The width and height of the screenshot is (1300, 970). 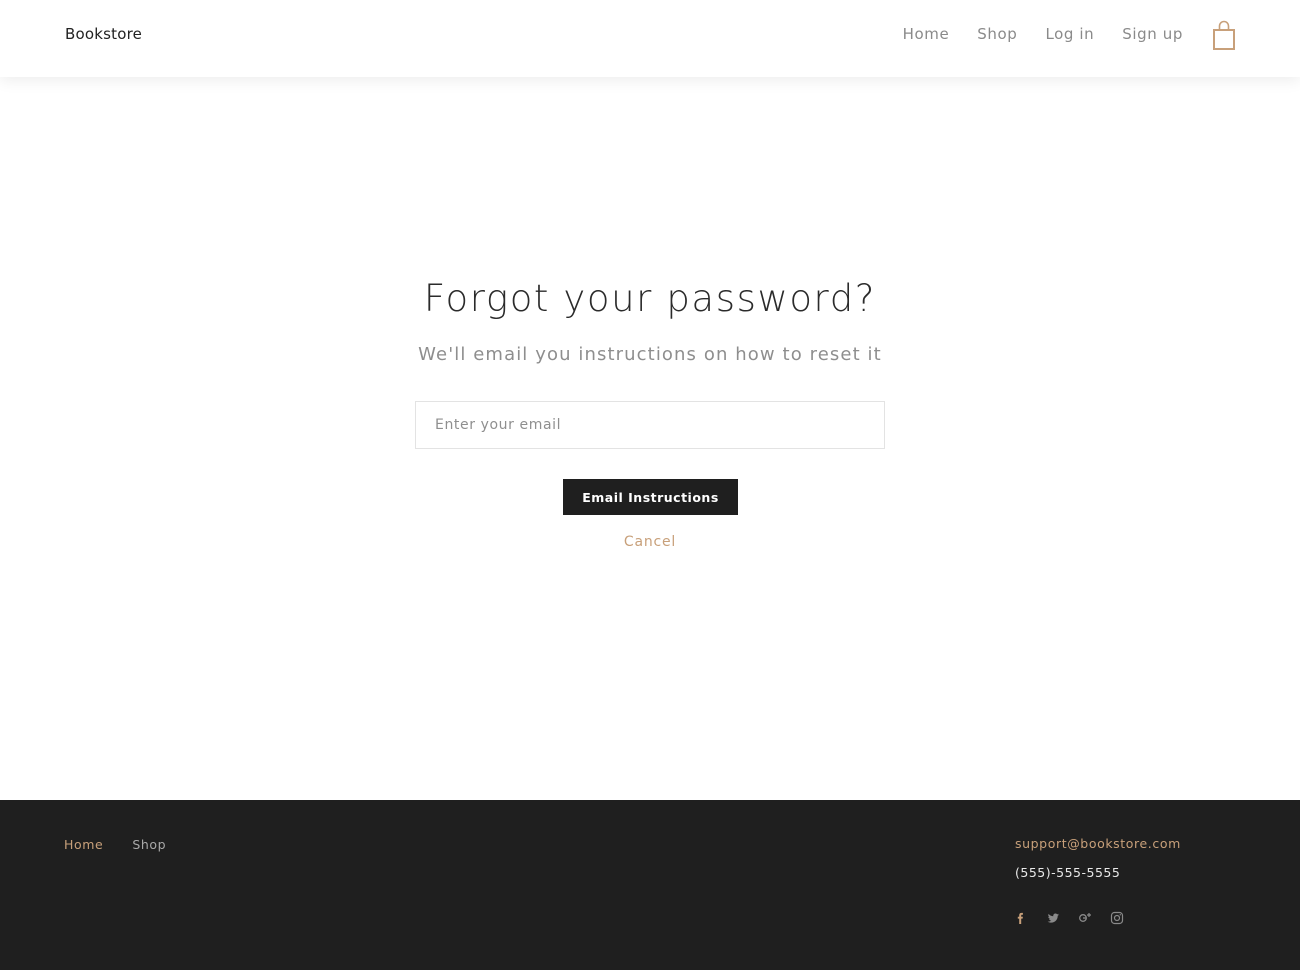 I want to click on shopping-bag-icon, so click(x=1224, y=36).